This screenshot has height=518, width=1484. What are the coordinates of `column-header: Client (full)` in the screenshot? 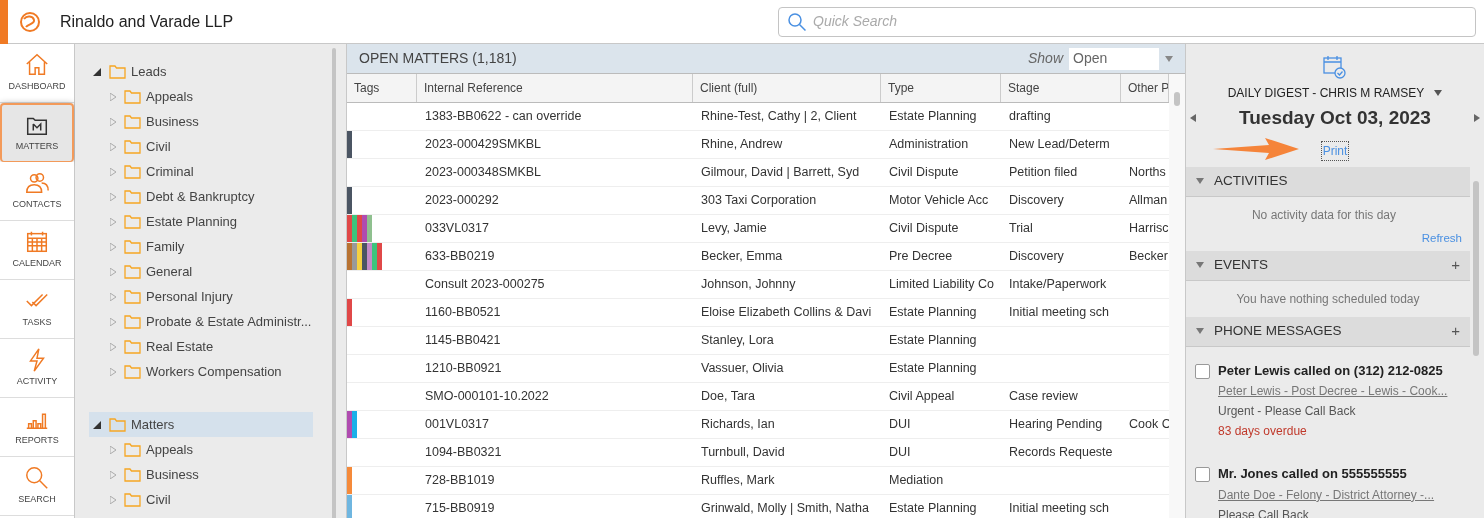 It's located at (787, 88).